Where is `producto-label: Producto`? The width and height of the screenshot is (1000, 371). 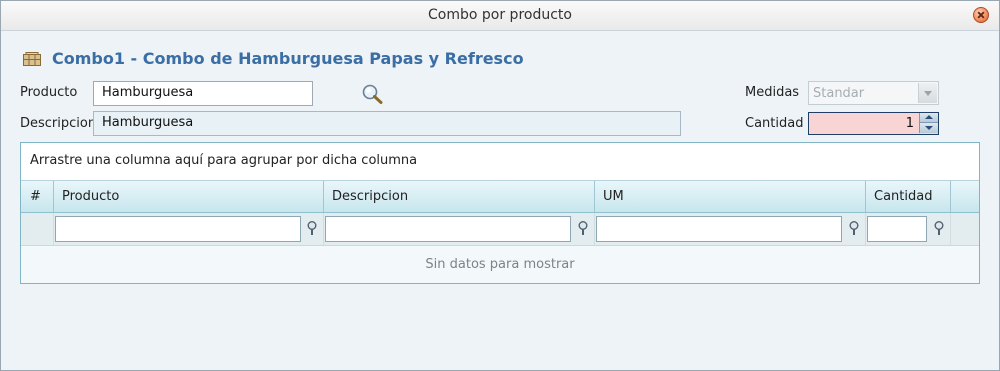
producto-label: Producto is located at coordinates (49, 92).